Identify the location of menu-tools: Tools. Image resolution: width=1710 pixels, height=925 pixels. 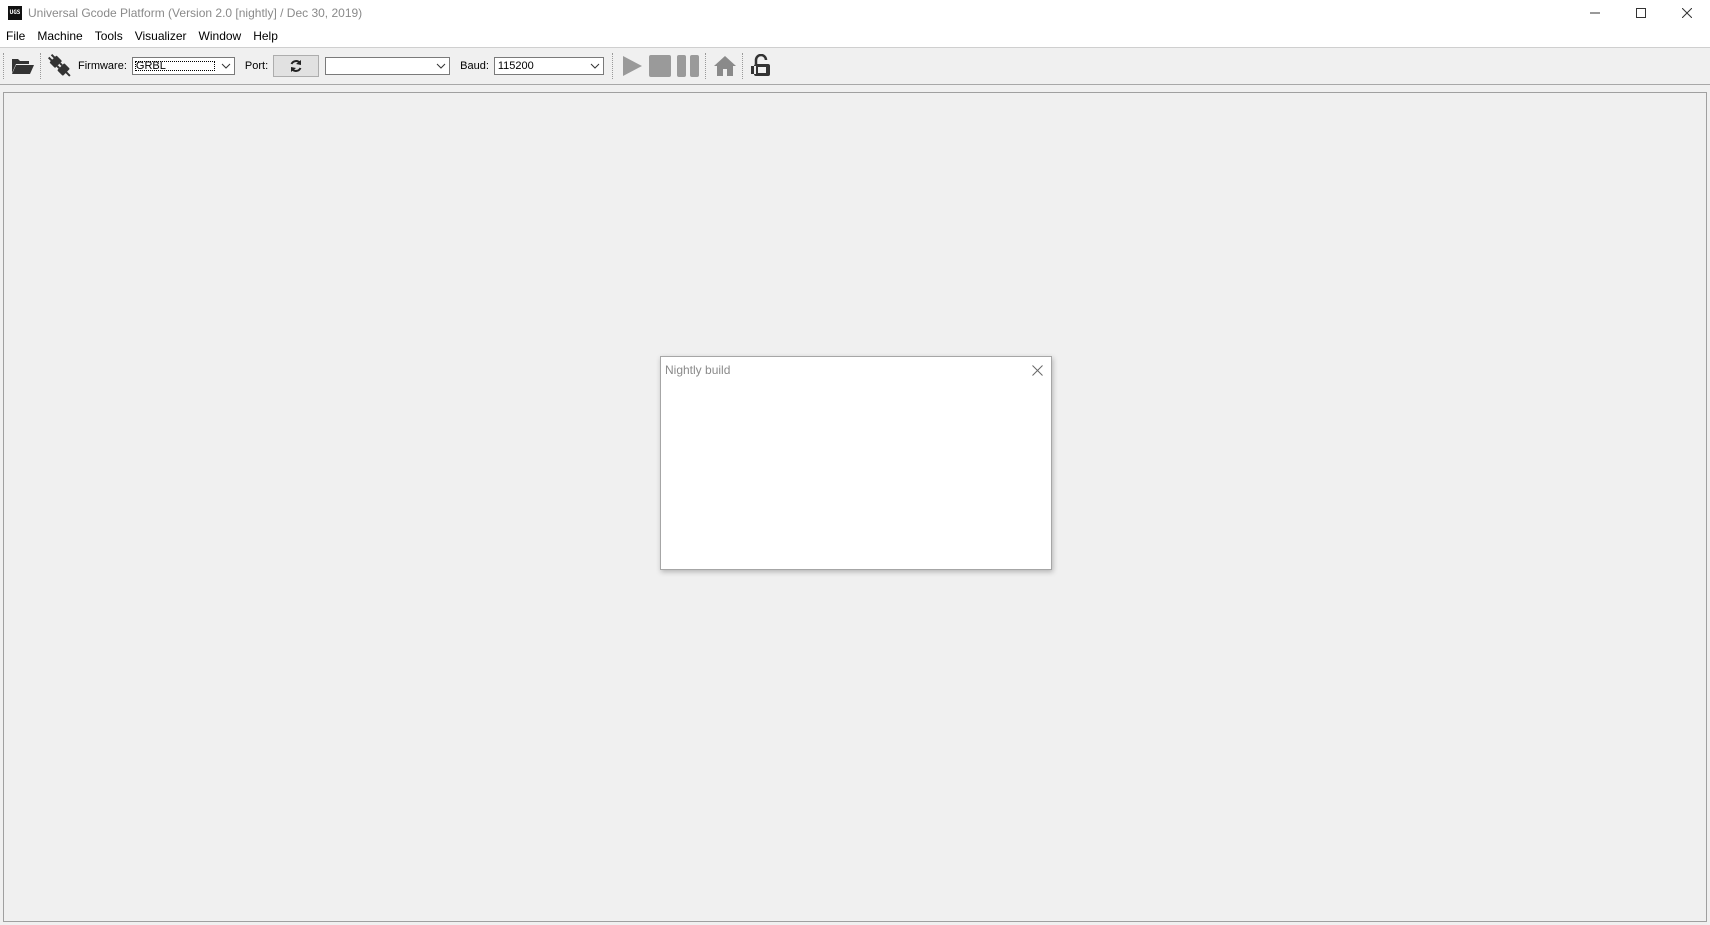
(109, 36).